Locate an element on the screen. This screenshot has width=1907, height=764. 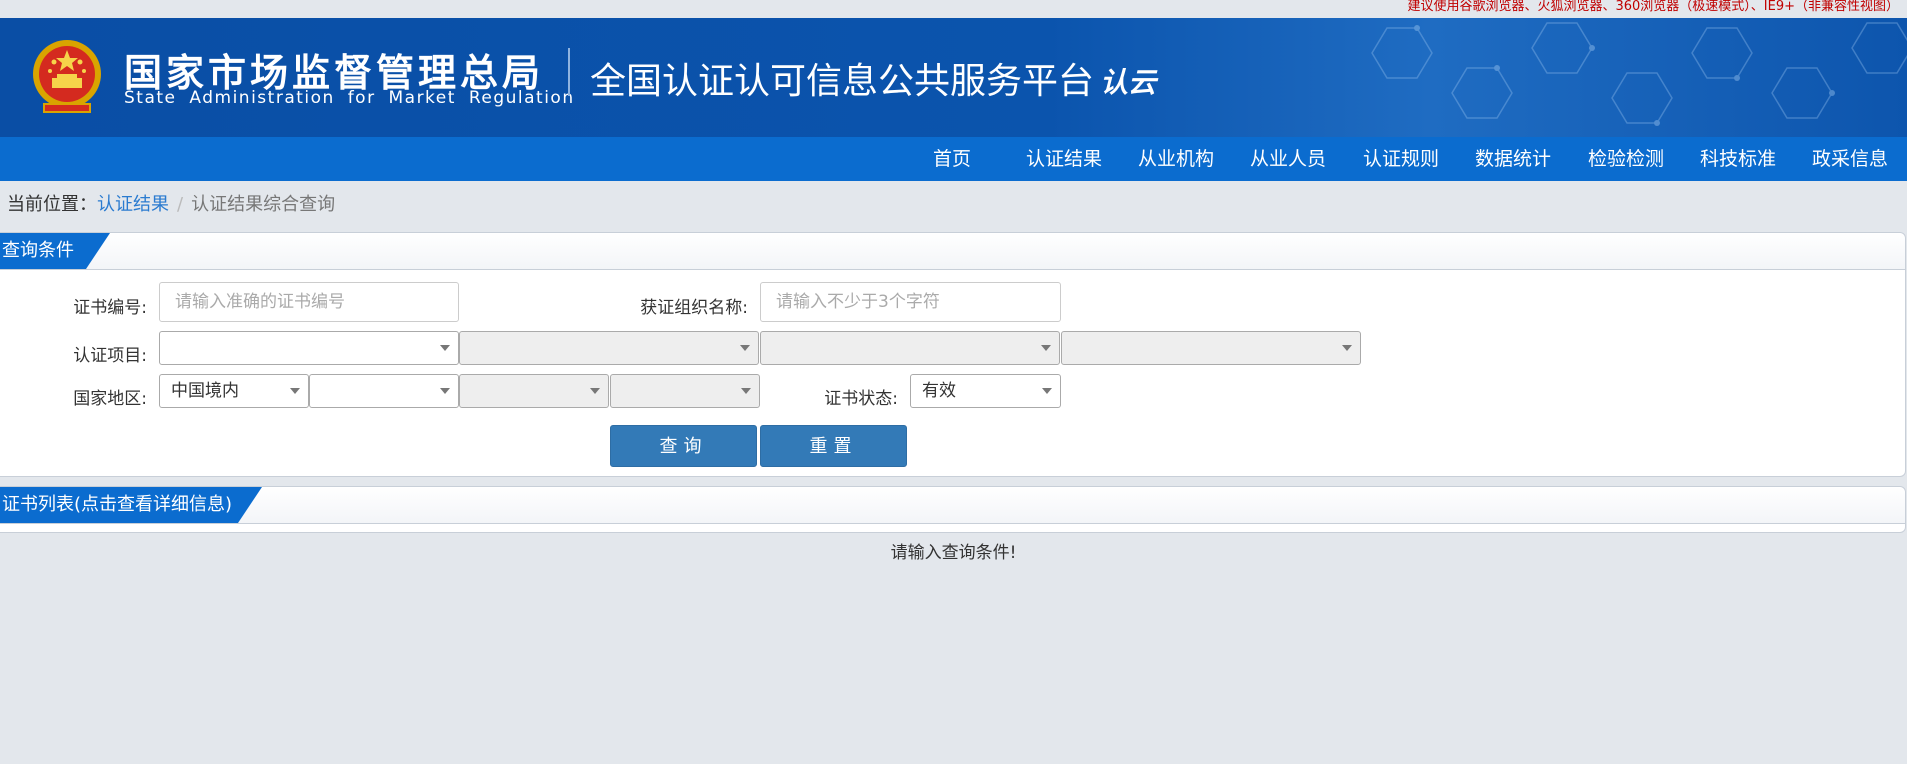
results-panel-title: 证书列表(点击查看详细信息) is located at coordinates (131, 505).